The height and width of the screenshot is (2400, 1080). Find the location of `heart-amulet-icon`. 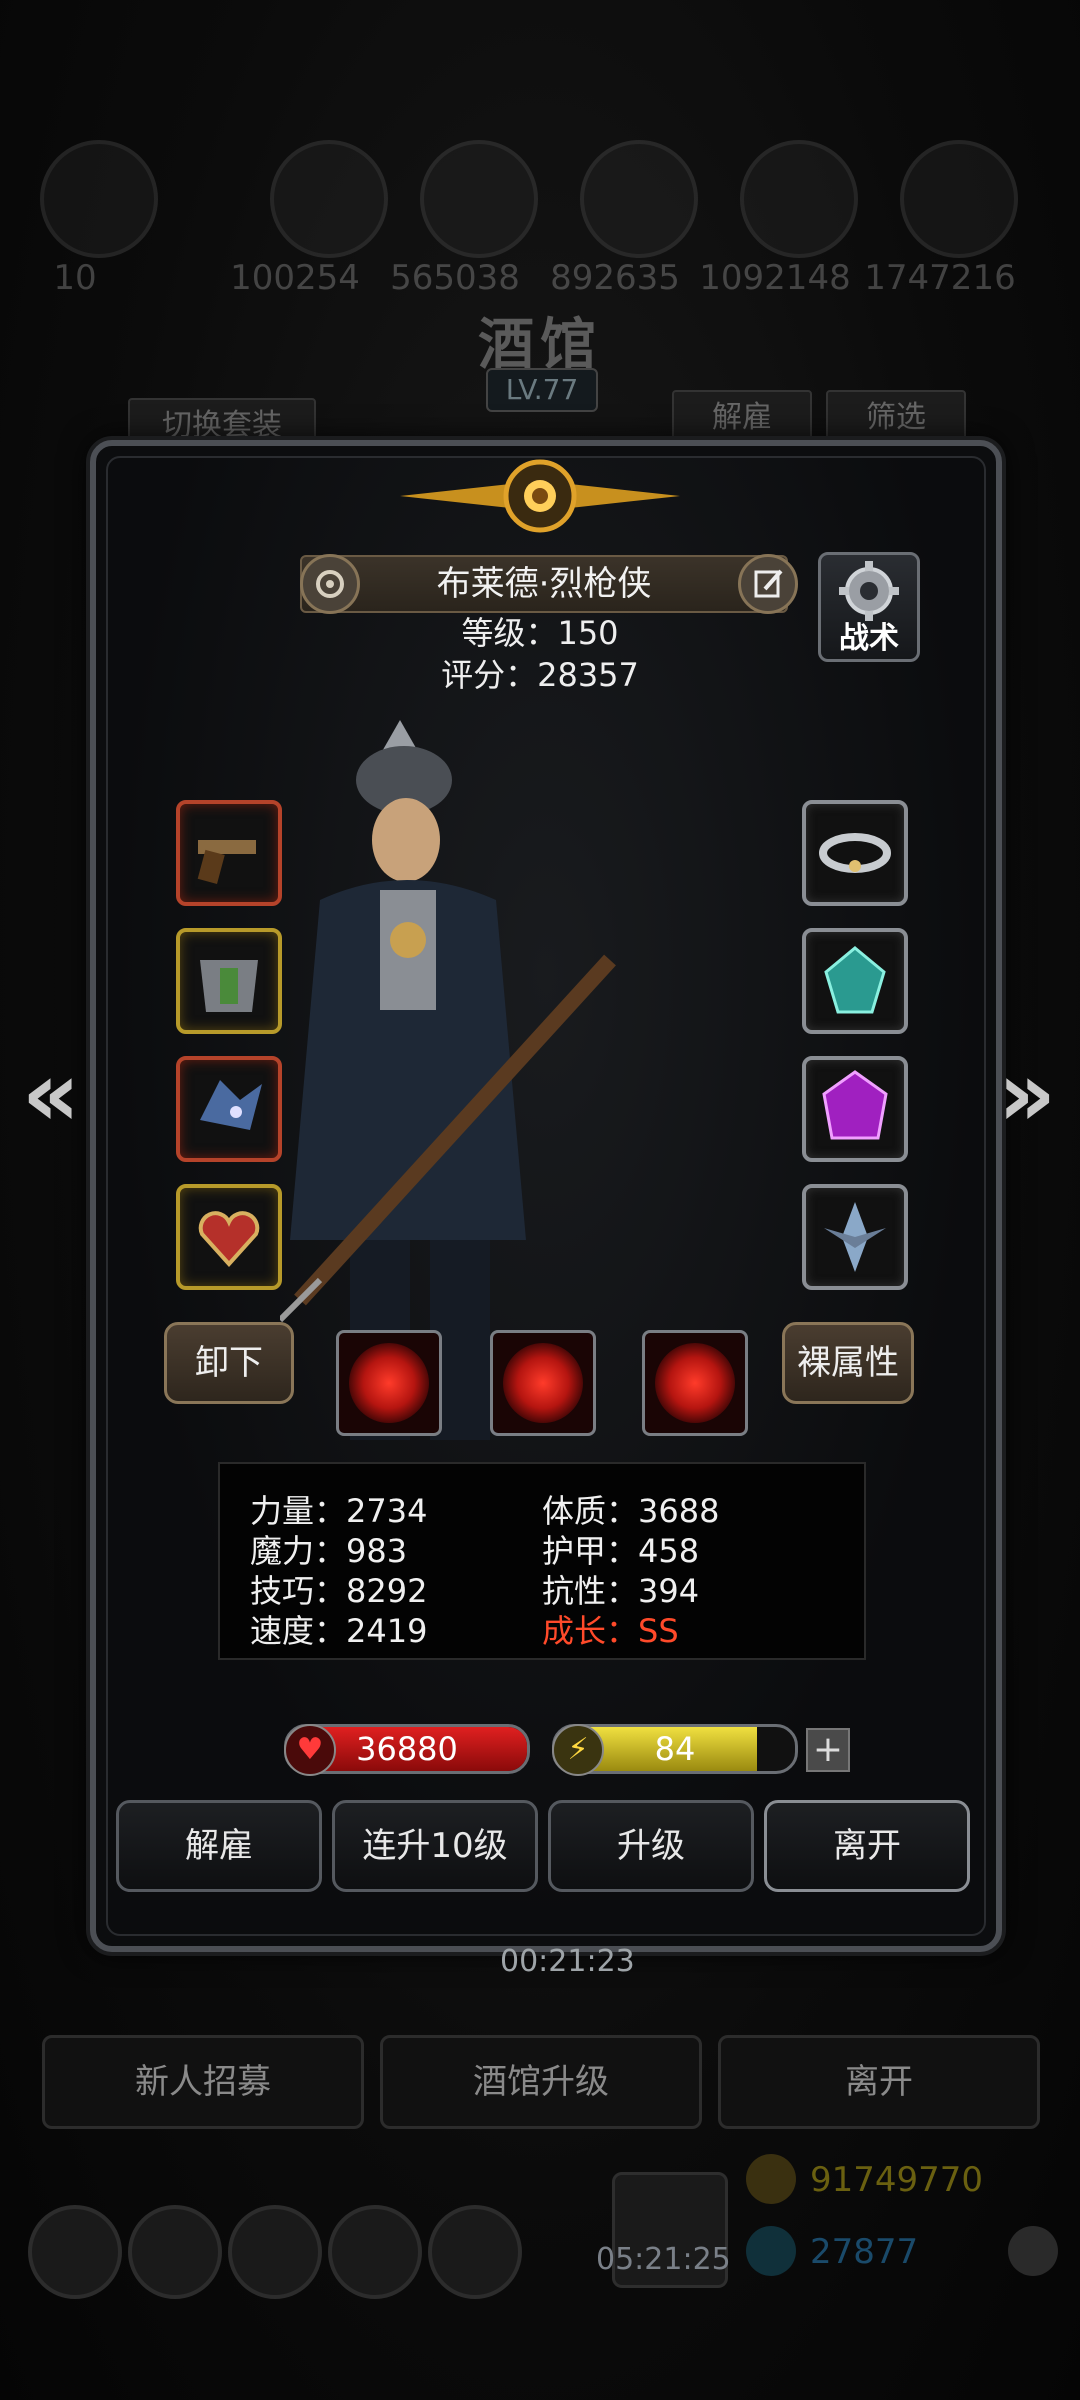

heart-amulet-icon is located at coordinates (229, 1239).